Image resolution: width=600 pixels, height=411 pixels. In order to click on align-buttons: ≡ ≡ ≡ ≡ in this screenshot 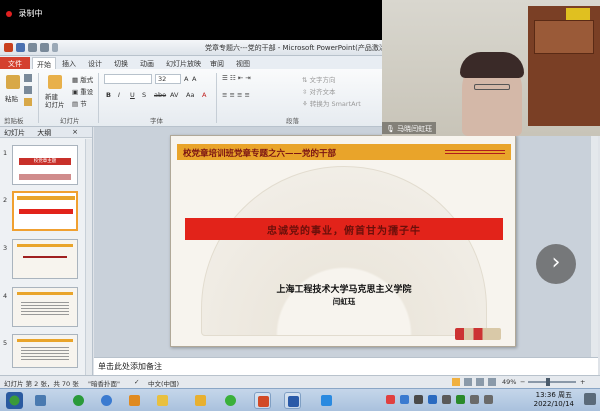, I will do `click(236, 95)`.